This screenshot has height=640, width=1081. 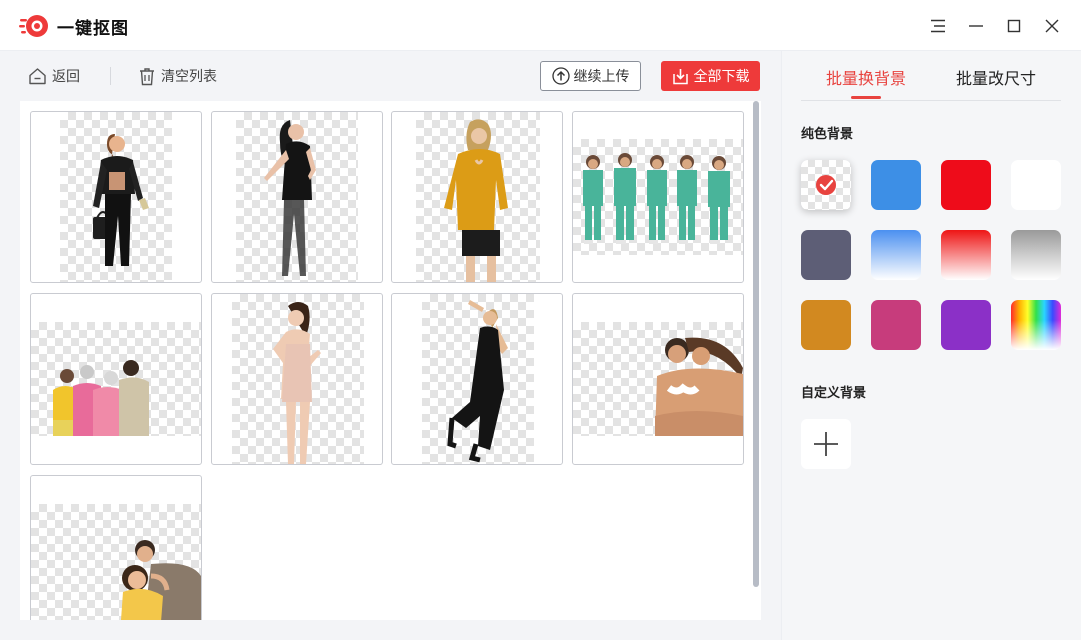 What do you see at coordinates (966, 255) in the screenshot?
I see `swatch-red-gradient` at bounding box center [966, 255].